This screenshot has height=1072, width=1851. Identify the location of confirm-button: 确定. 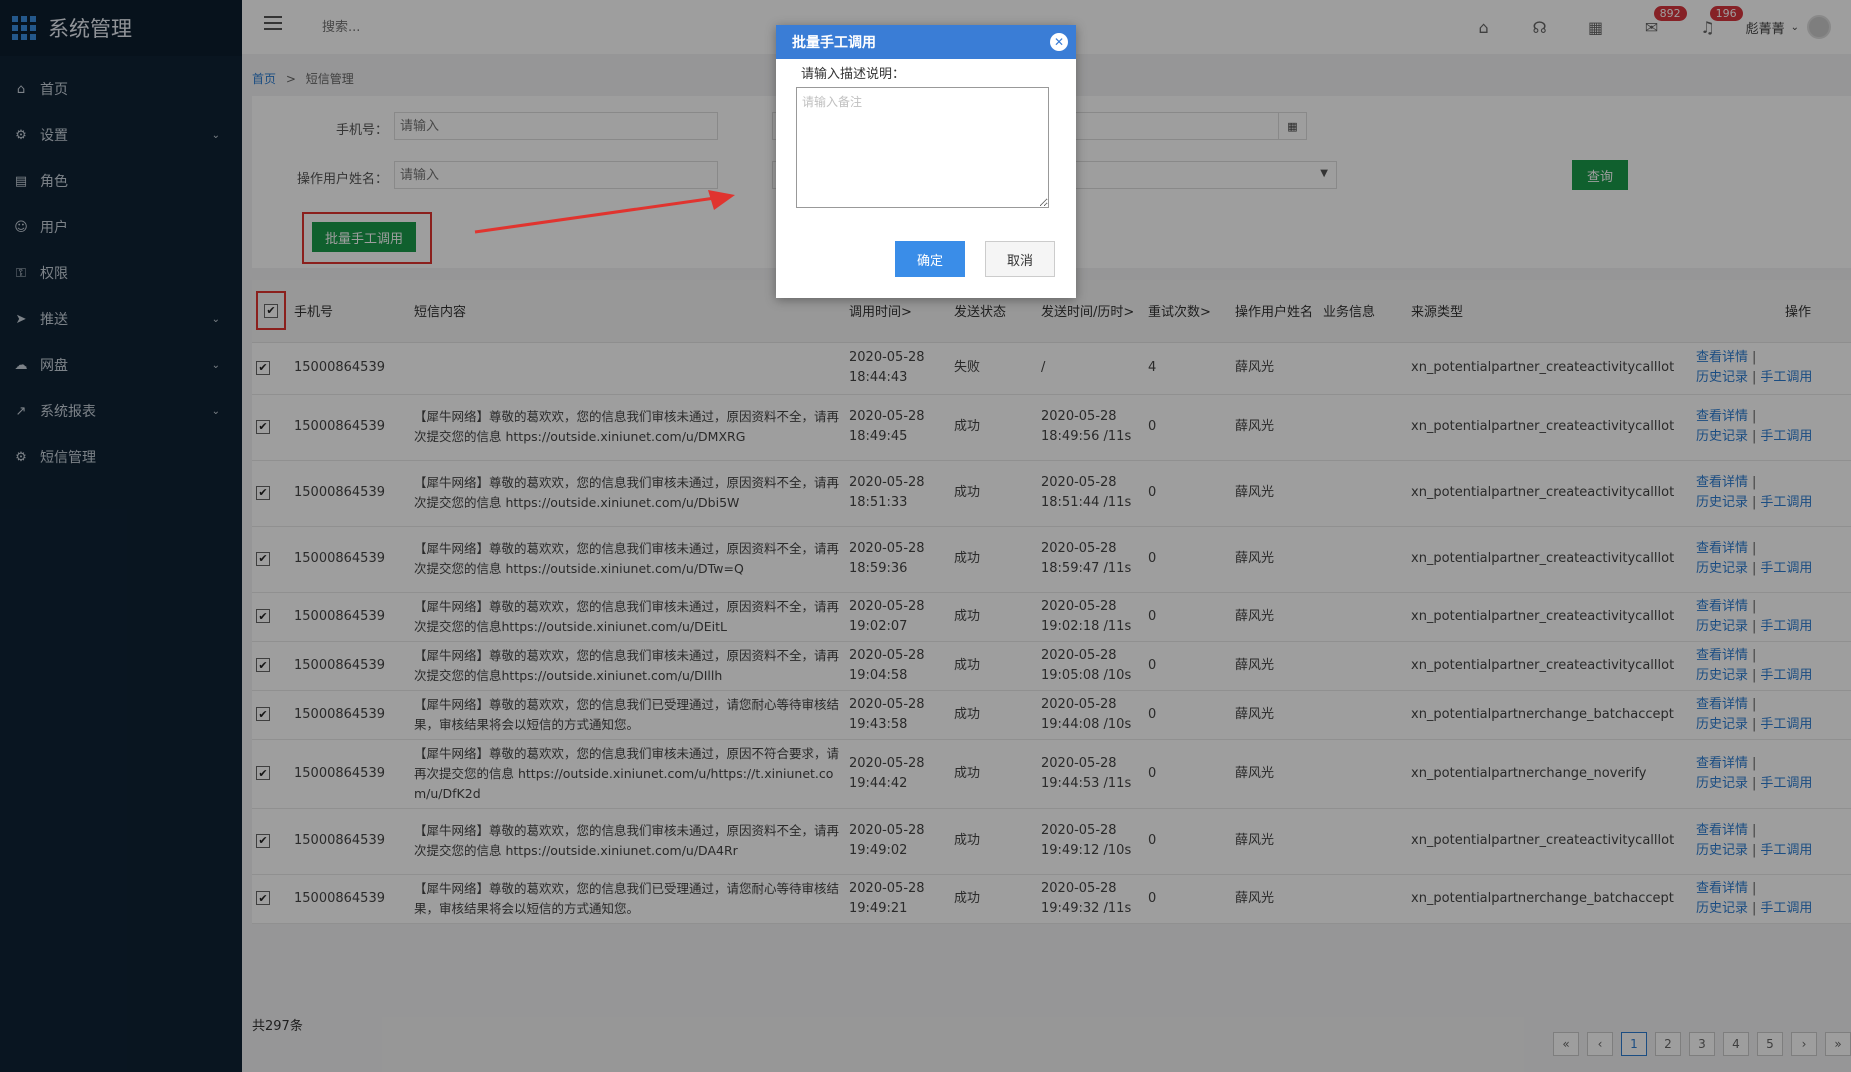
(930, 259).